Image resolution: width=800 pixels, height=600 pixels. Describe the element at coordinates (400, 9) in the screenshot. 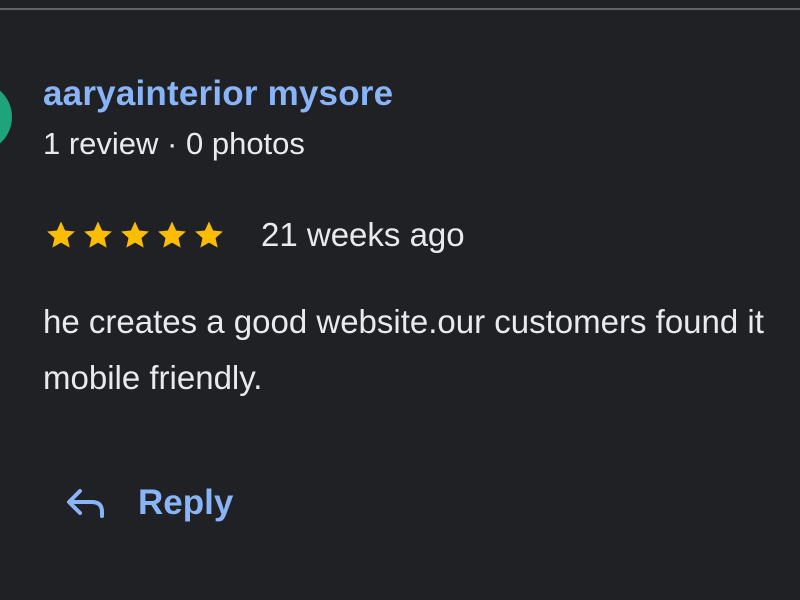

I see `top-divider` at that location.